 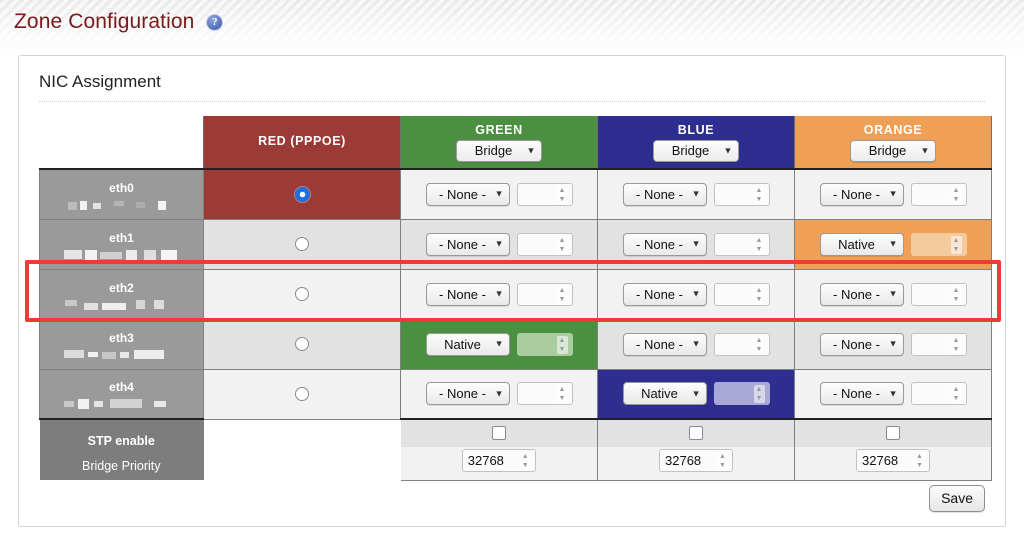 I want to click on orange-vlan-select-wrap-eth0: - None - ▼, so click(x=861, y=194).